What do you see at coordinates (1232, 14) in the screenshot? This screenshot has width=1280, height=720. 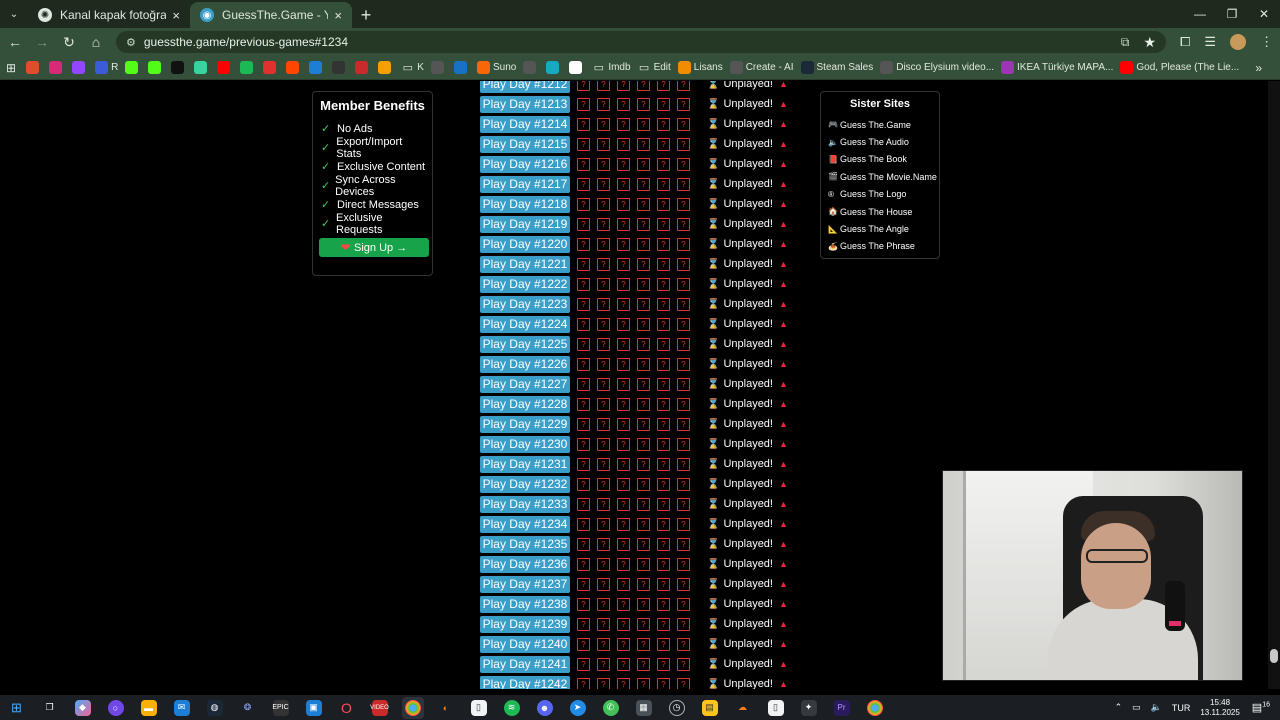 I see `restore-icon: ❐` at bounding box center [1232, 14].